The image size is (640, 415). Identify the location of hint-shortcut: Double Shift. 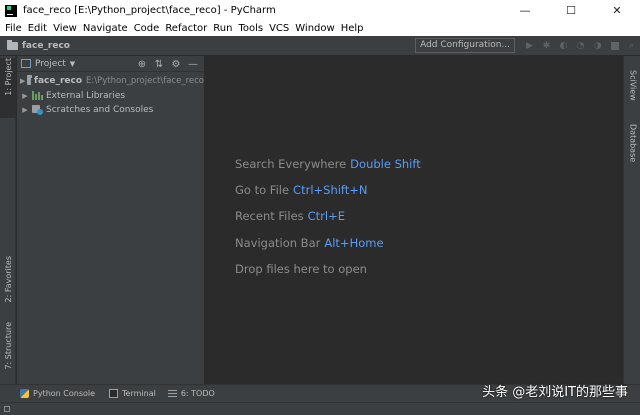
(385, 164).